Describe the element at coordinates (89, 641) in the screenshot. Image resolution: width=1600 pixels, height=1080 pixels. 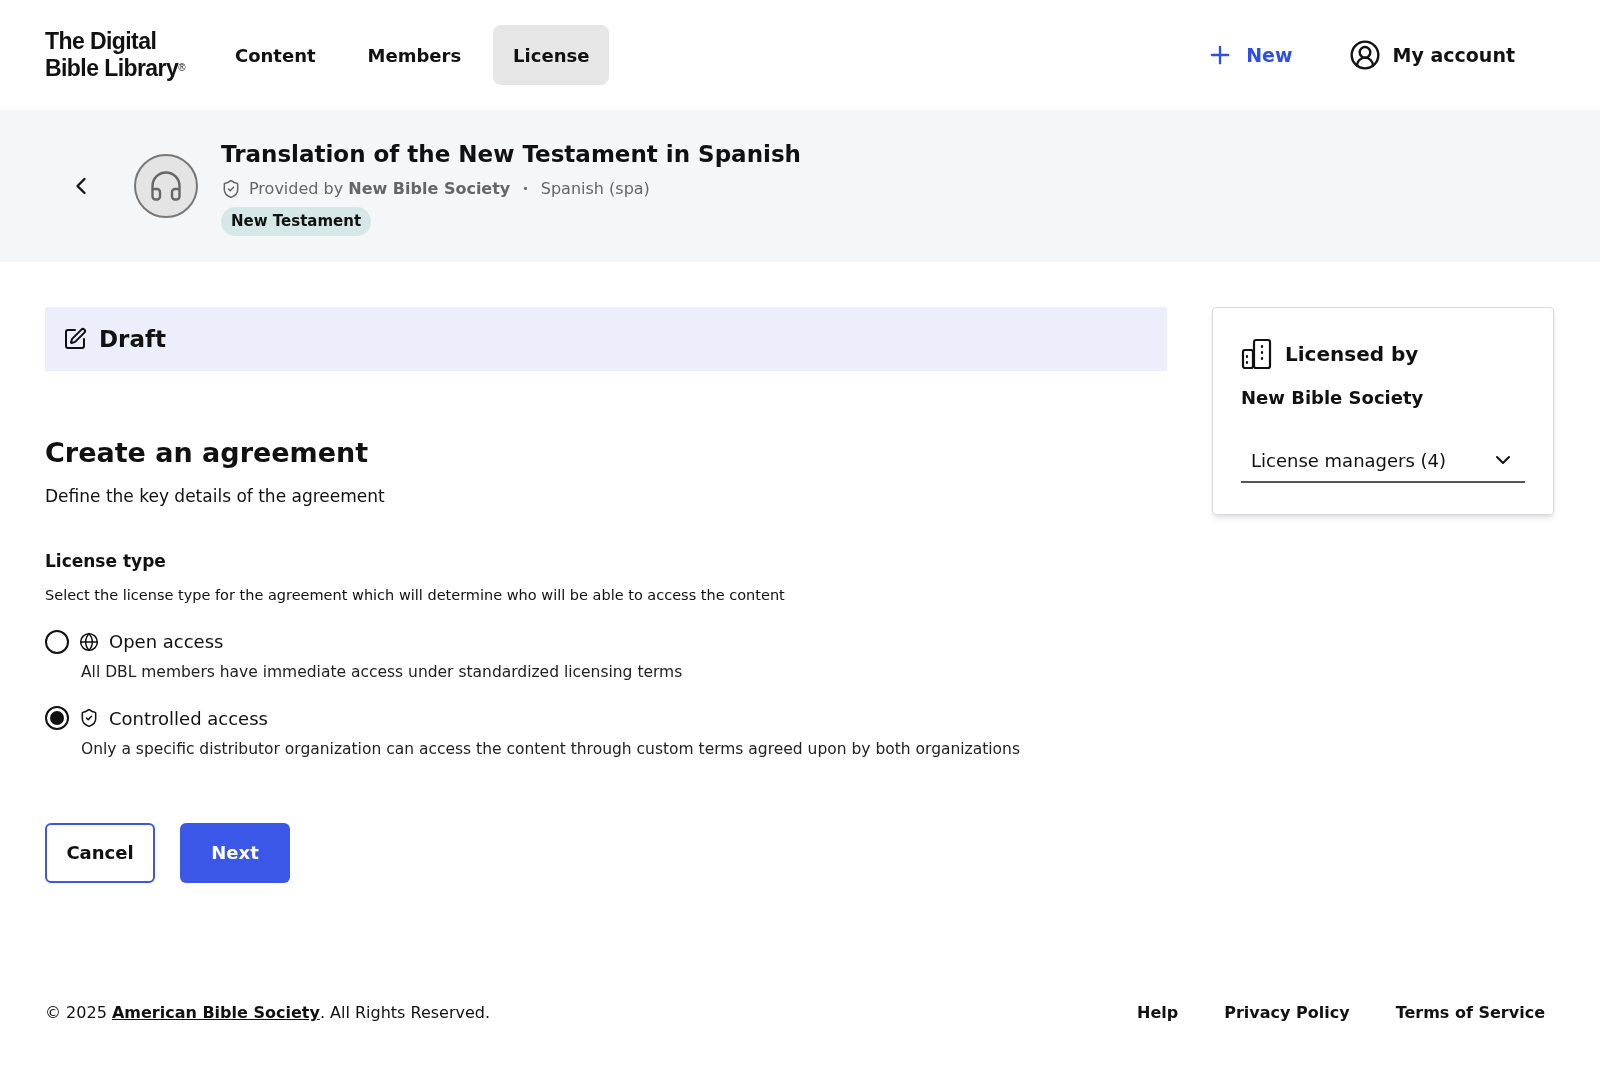
I see `globe-icon` at that location.